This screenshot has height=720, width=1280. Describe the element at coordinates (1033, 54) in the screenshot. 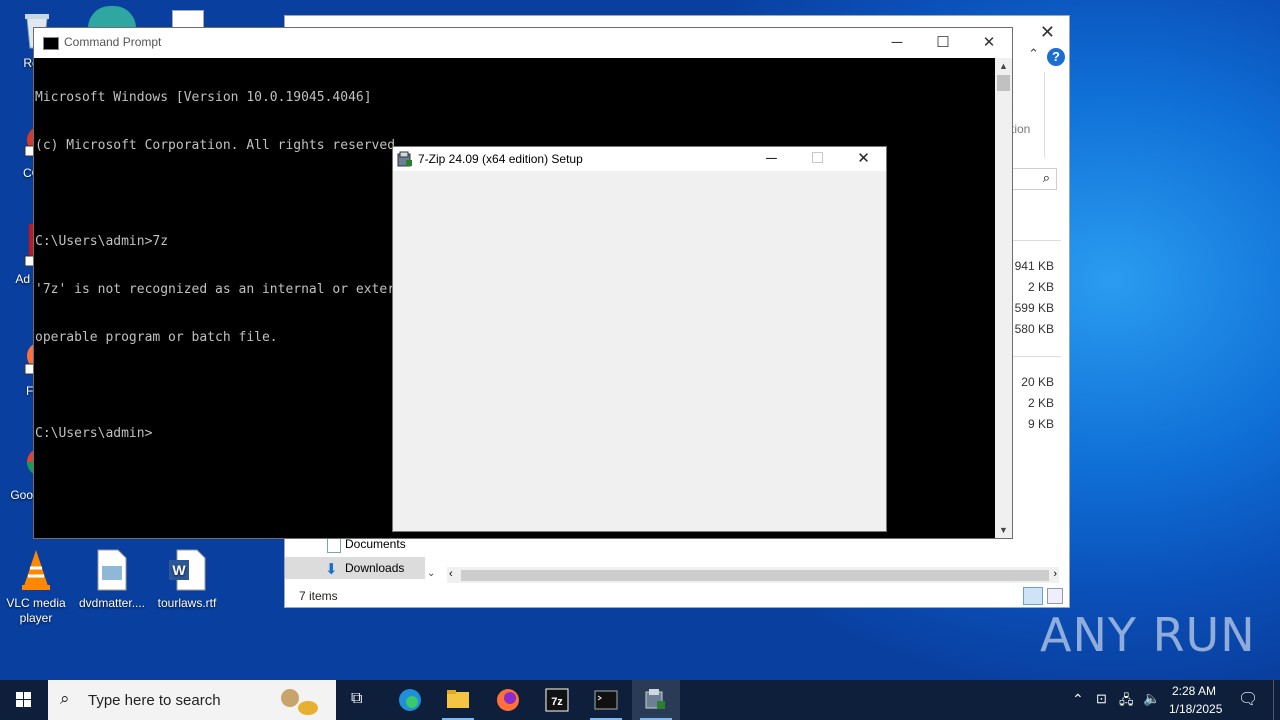

I see `ribbon-collapse-icon: ⌃` at that location.